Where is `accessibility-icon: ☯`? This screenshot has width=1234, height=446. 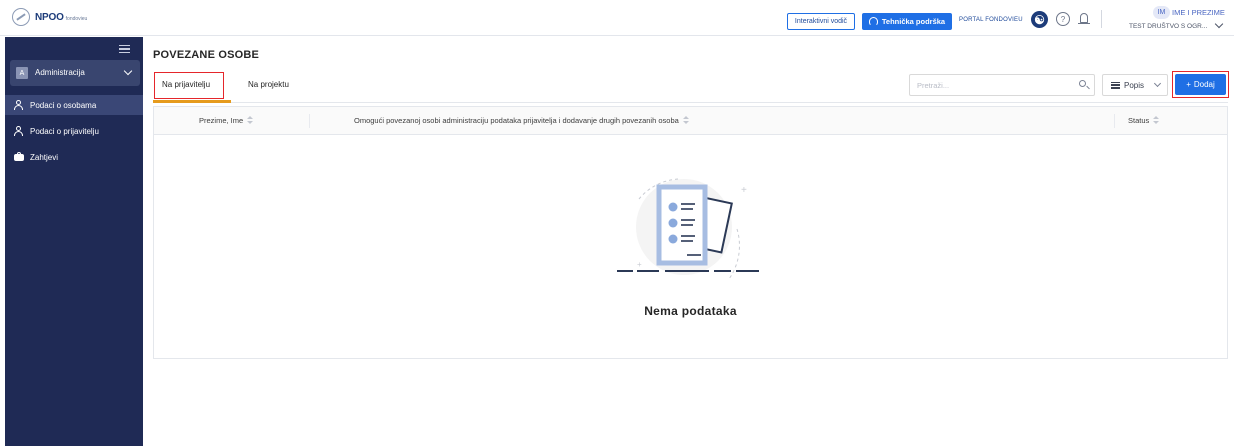
accessibility-icon: ☯ is located at coordinates (1039, 19).